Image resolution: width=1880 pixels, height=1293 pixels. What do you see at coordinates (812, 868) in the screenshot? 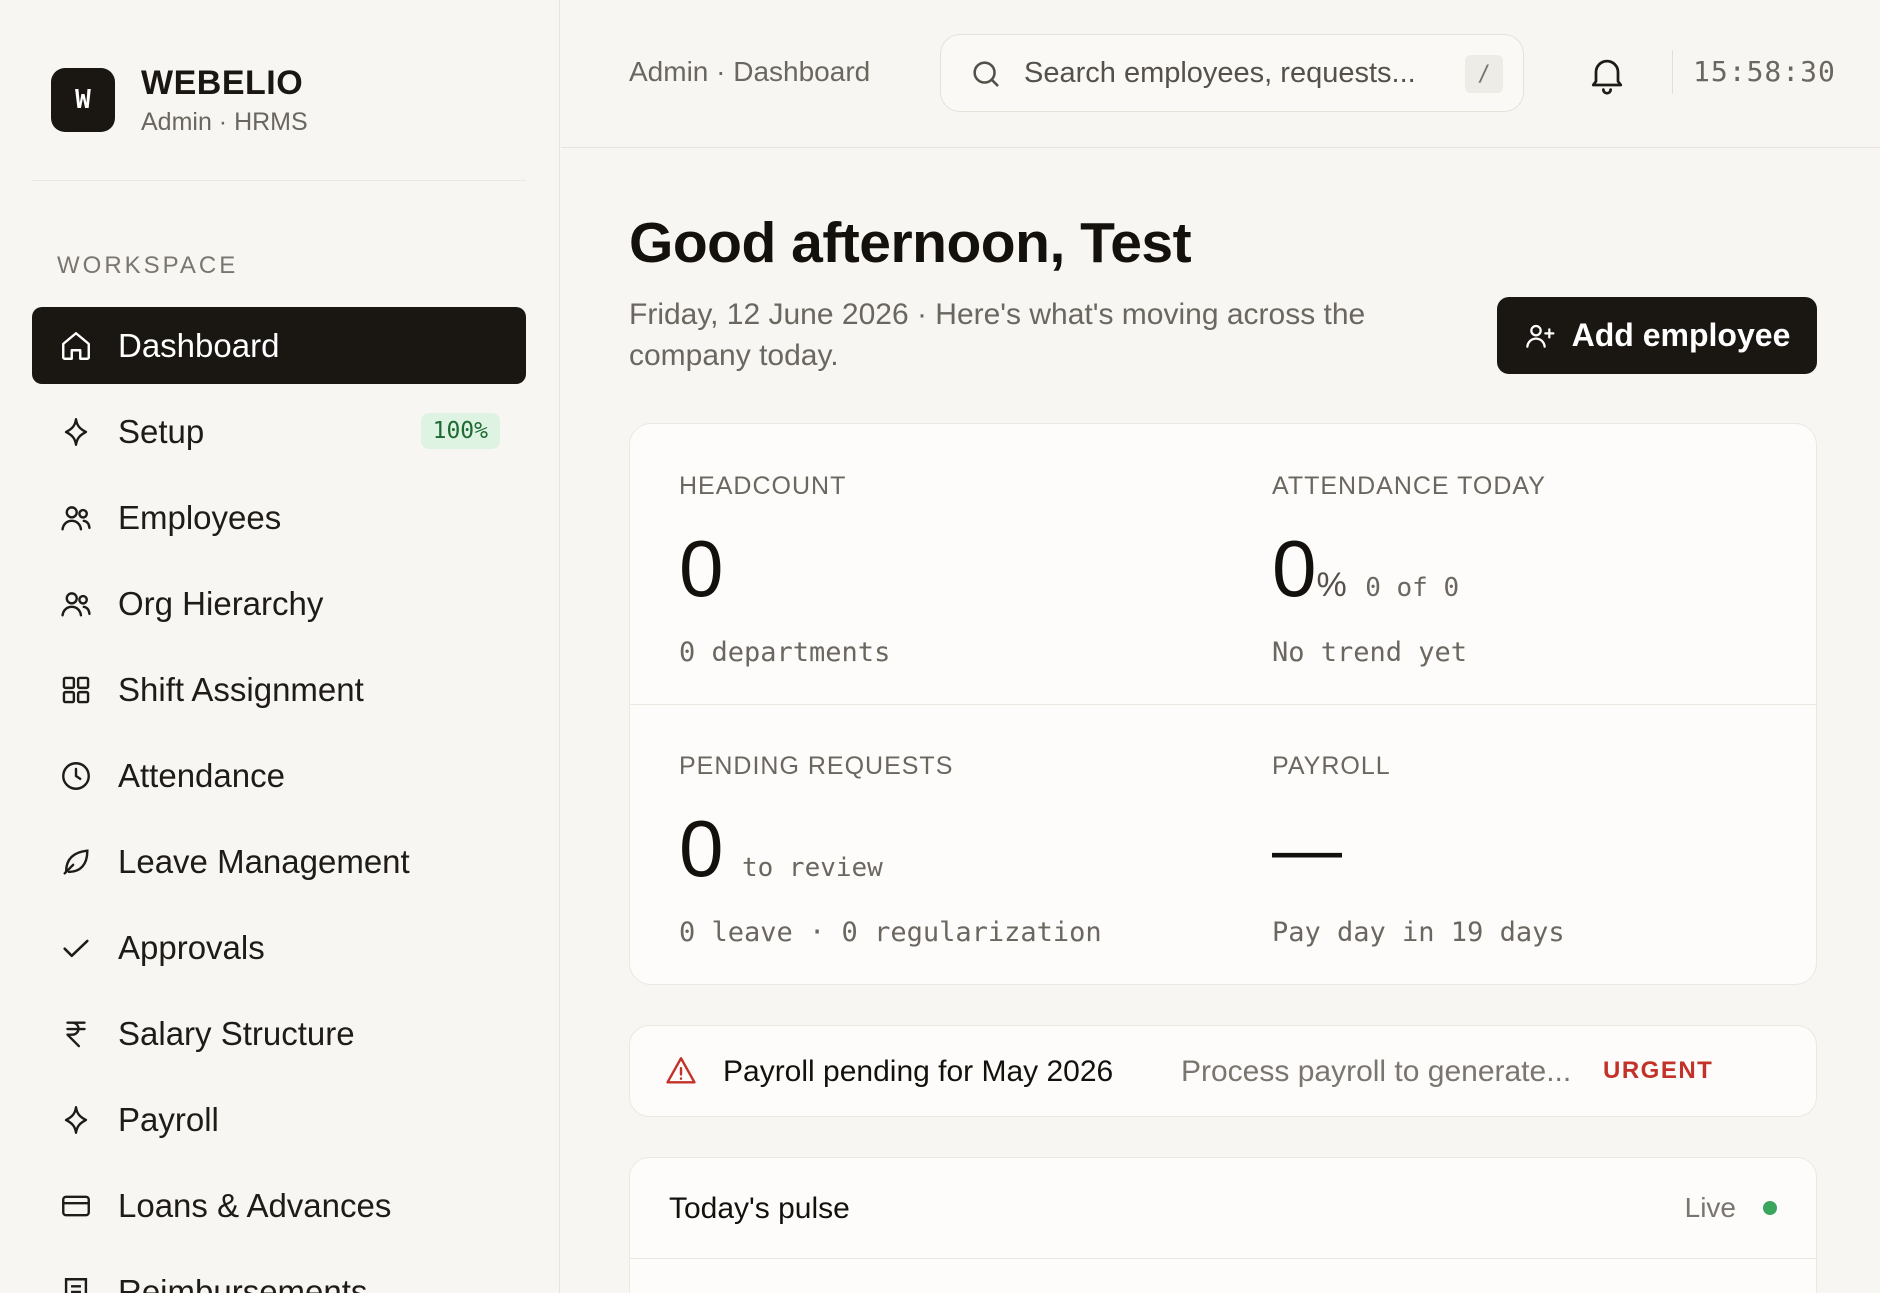
I see `stat-inline: to review` at bounding box center [812, 868].